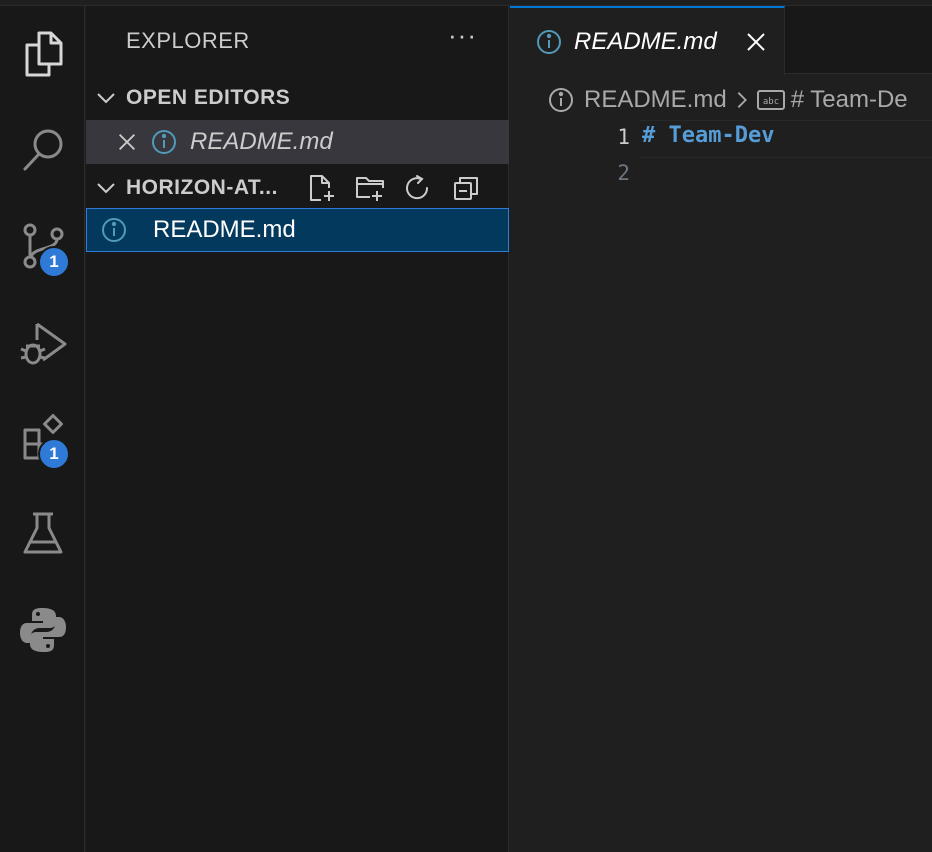 The width and height of the screenshot is (932, 852). I want to click on string-symbol-icon: abc, so click(770, 100).